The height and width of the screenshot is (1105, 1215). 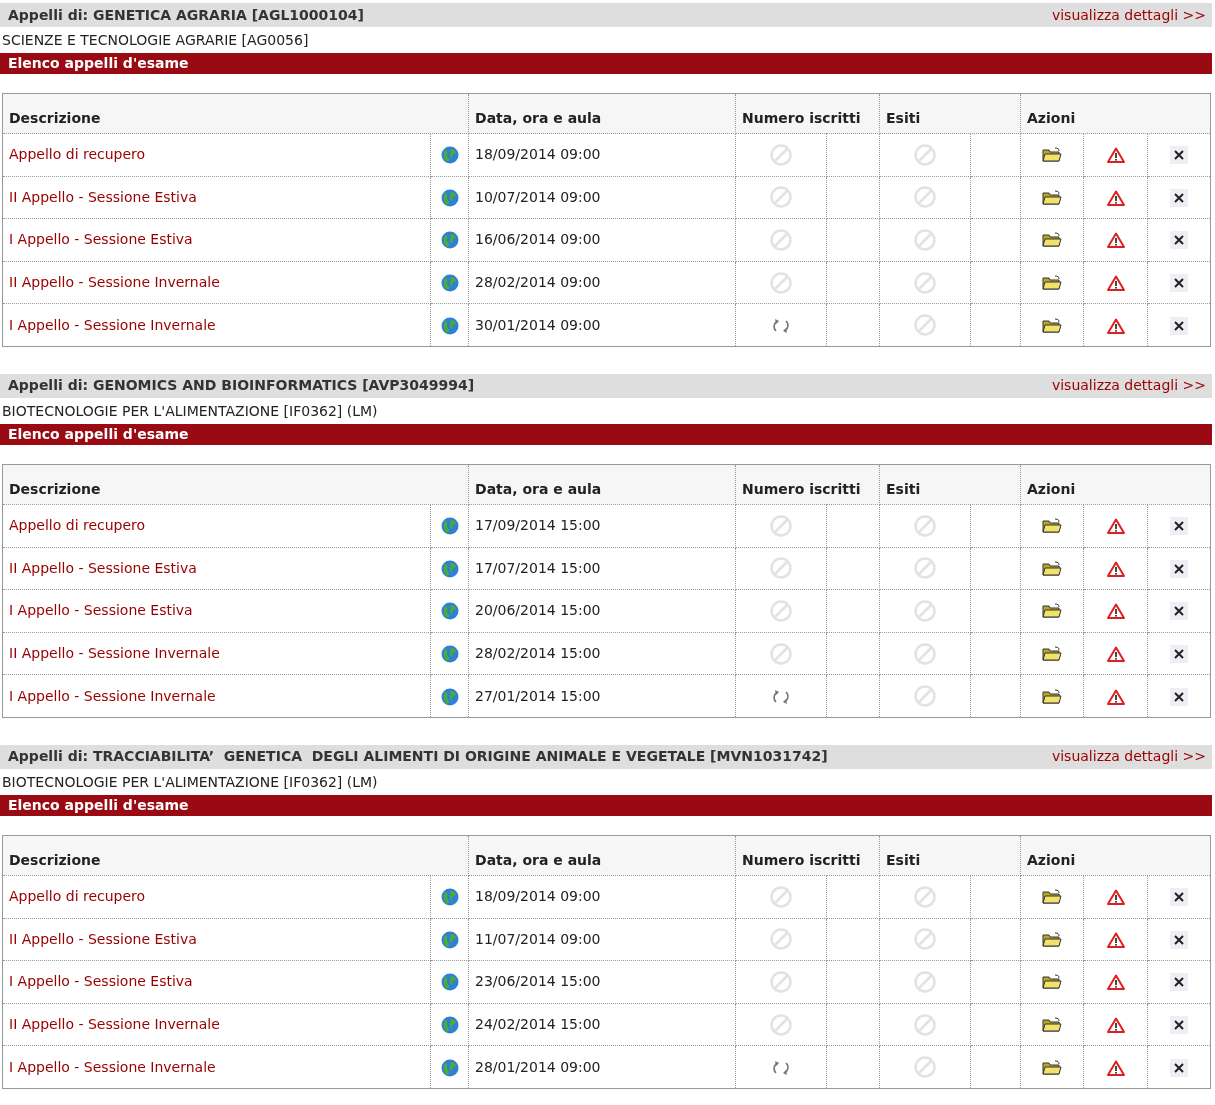 I want to click on column-header: Azioni, so click(x=1051, y=488).